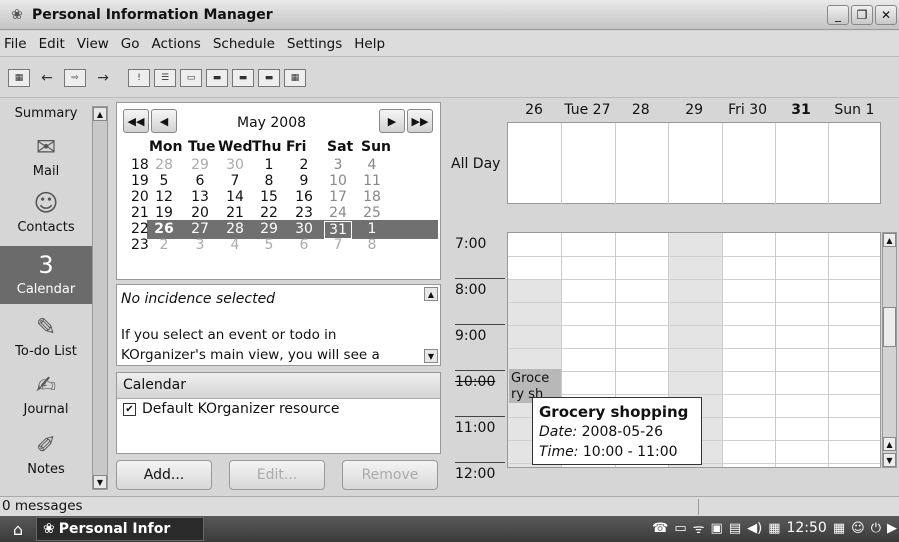 The image size is (899, 542). I want to click on sidebar-item-summary: Summary, so click(46, 113).